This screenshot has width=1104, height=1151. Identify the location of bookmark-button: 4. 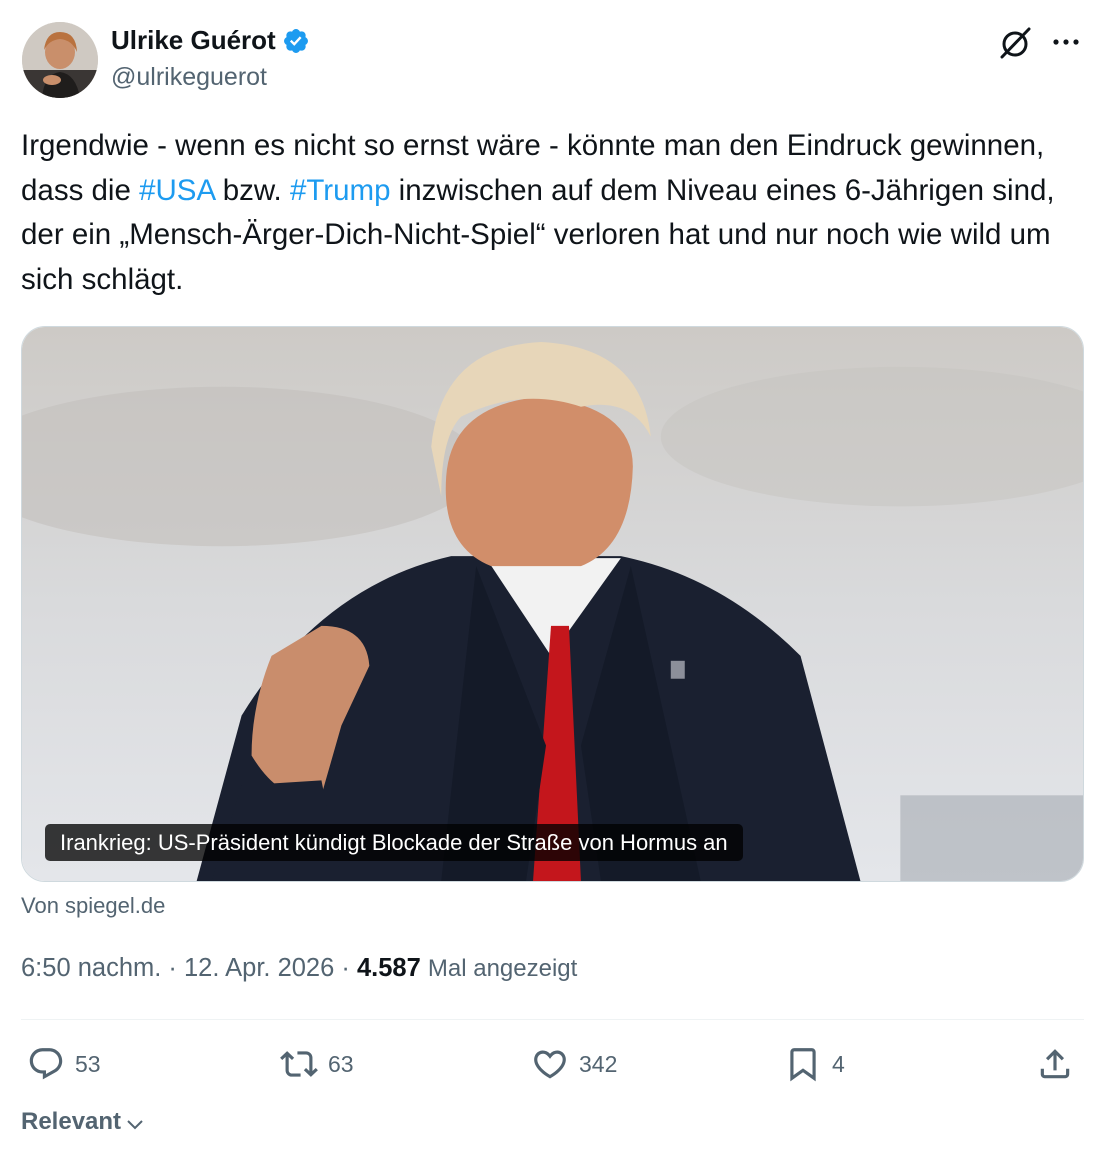
(814, 1064).